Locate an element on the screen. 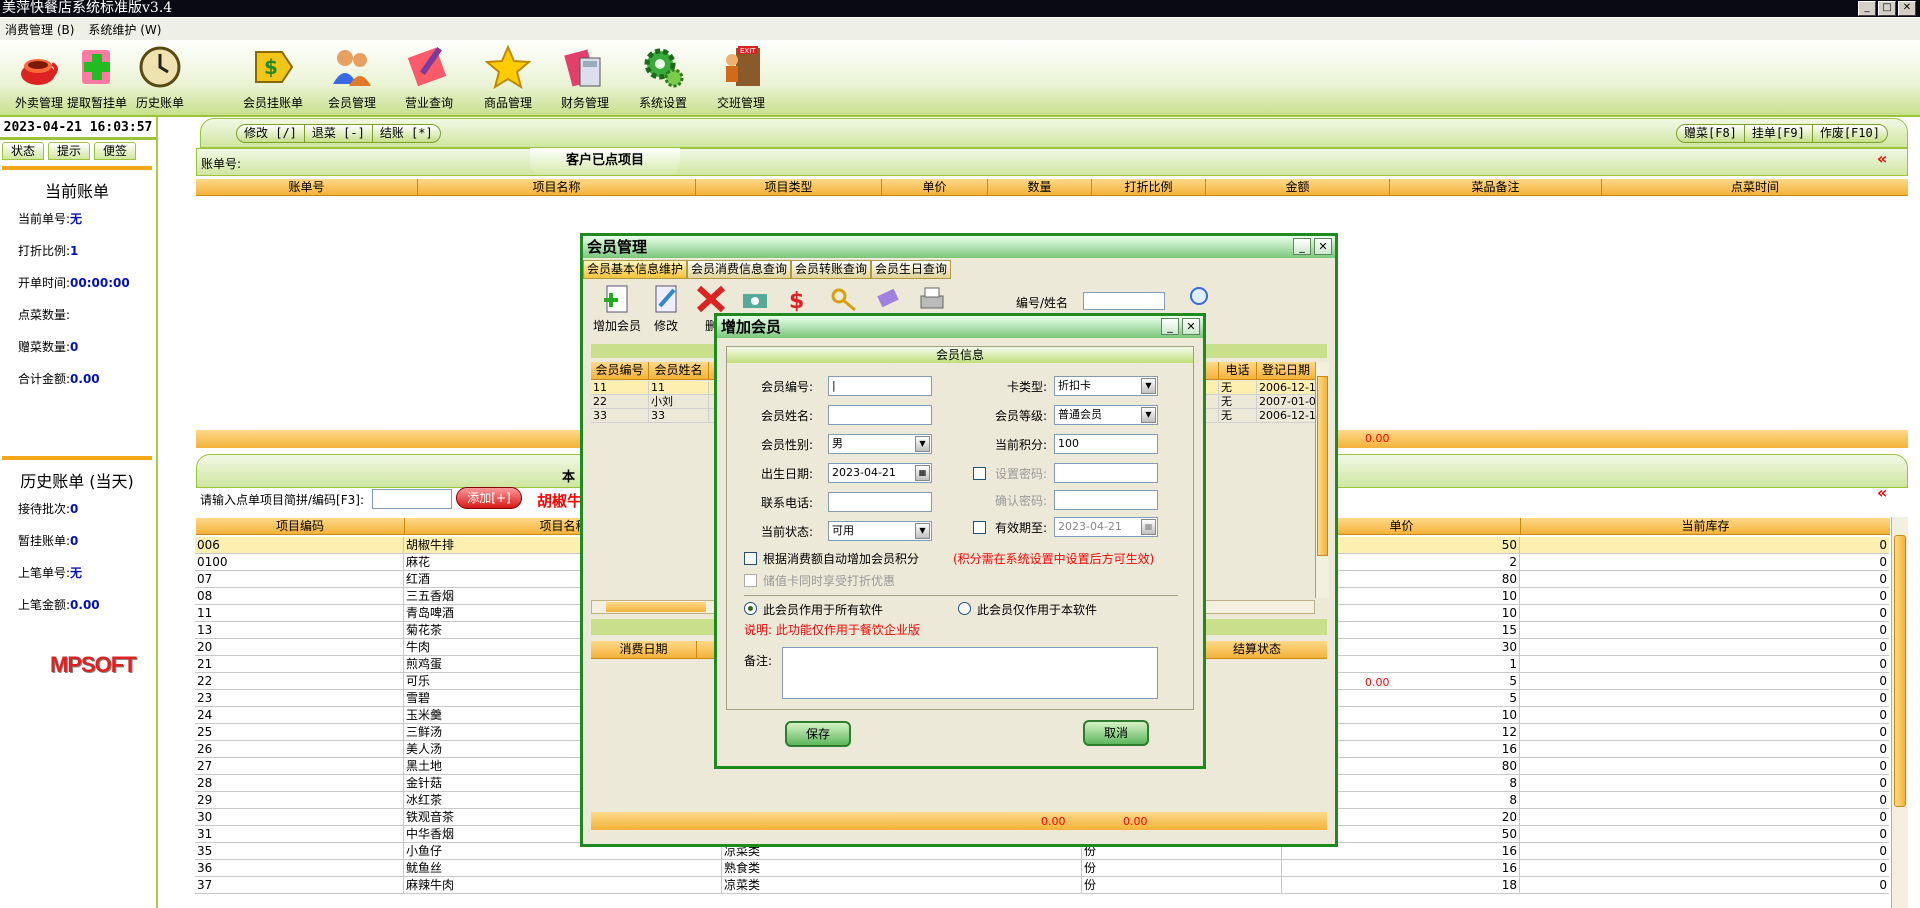  finance-mgmt-button: 财务管理 is located at coordinates (585, 77).